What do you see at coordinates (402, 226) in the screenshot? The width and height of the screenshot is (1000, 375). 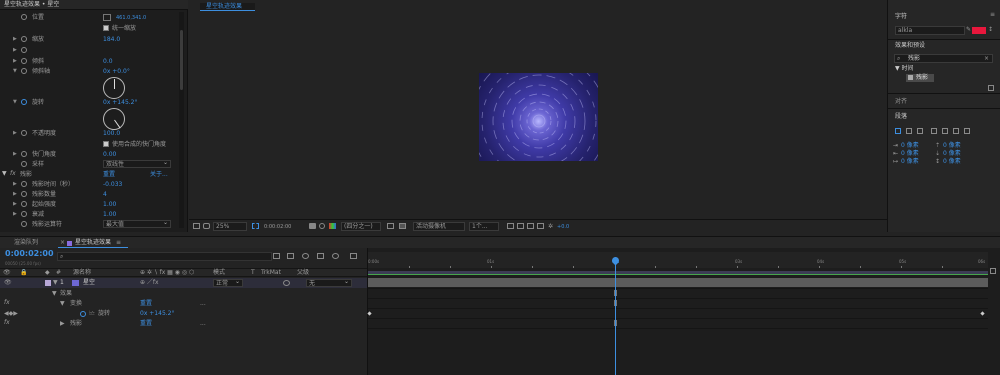 I see `transparency-grid-icon` at bounding box center [402, 226].